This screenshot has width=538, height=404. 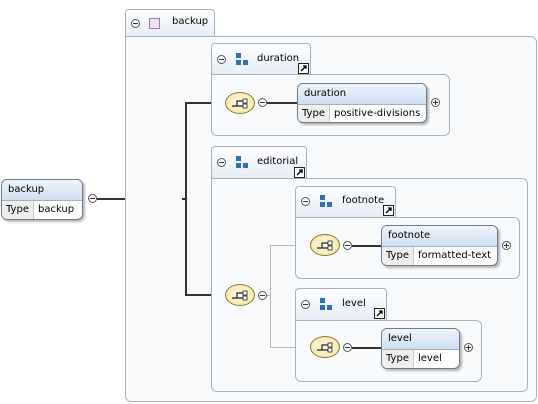 I want to click on type-value: backup, so click(x=56, y=209).